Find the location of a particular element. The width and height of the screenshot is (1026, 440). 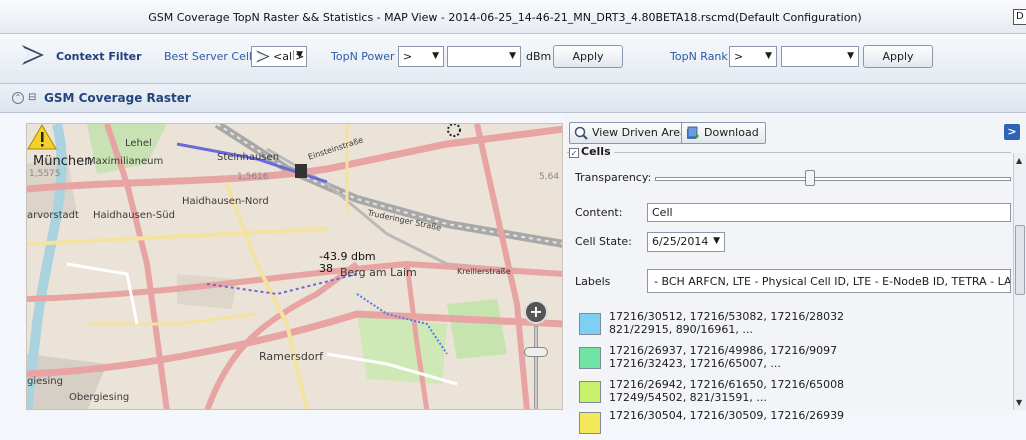

topn-rank-value-select: ▼ is located at coordinates (820, 56).